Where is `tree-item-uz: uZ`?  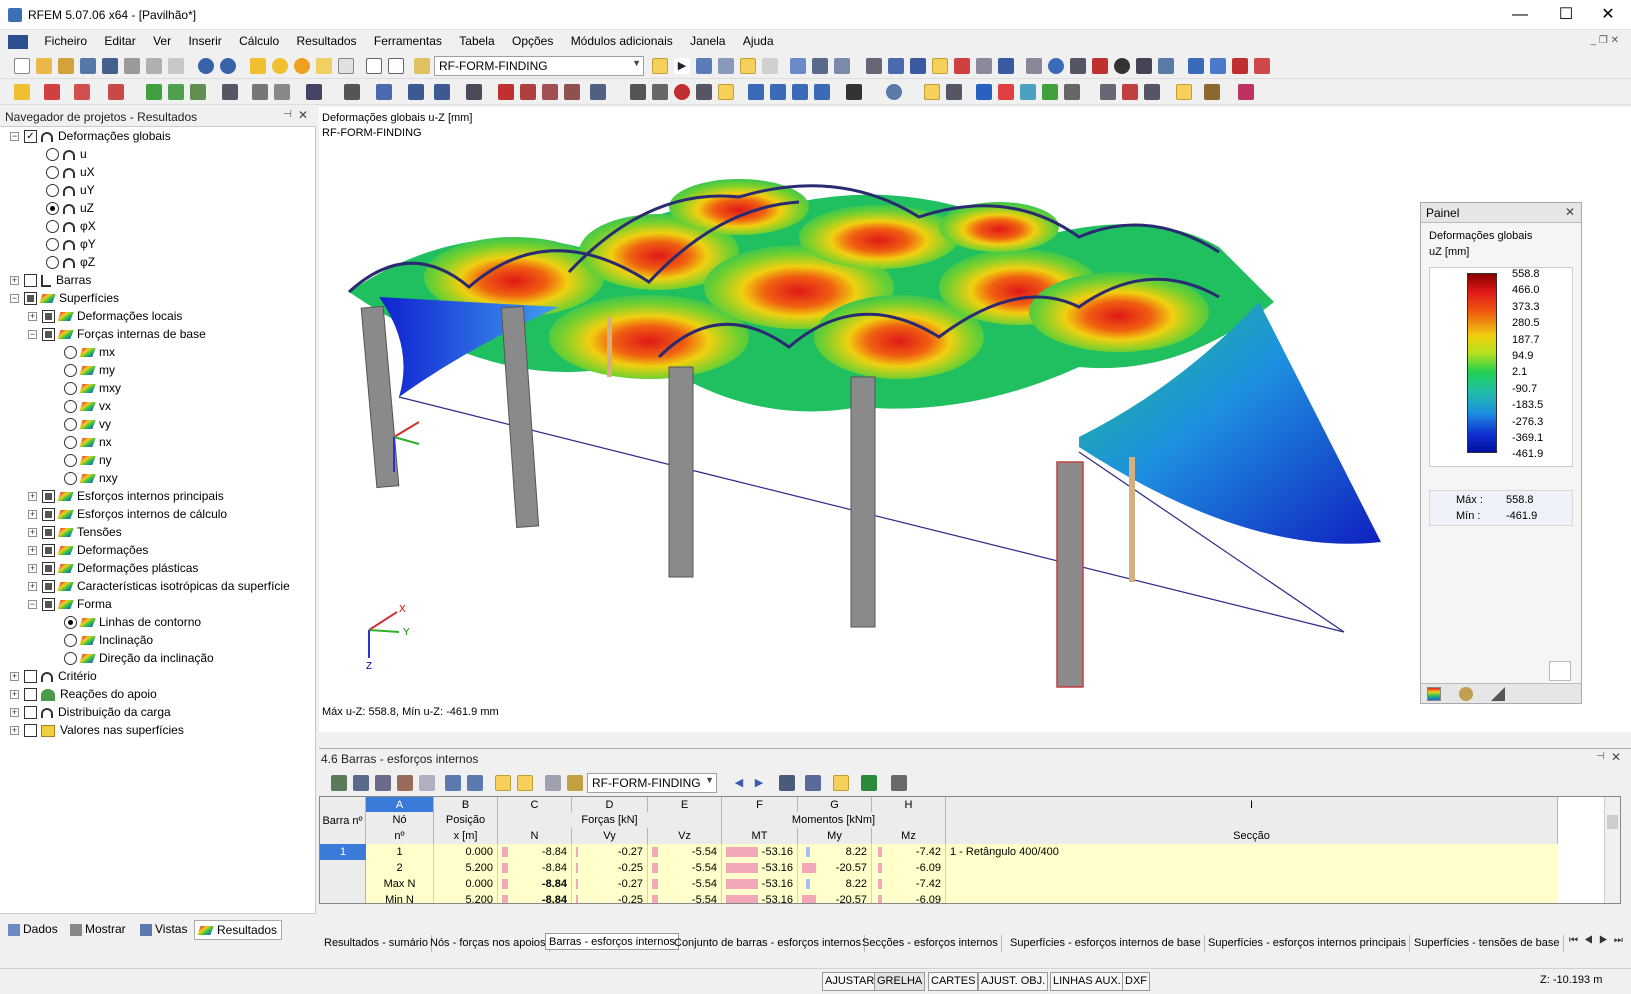 tree-item-uz: uZ is located at coordinates (70, 208).